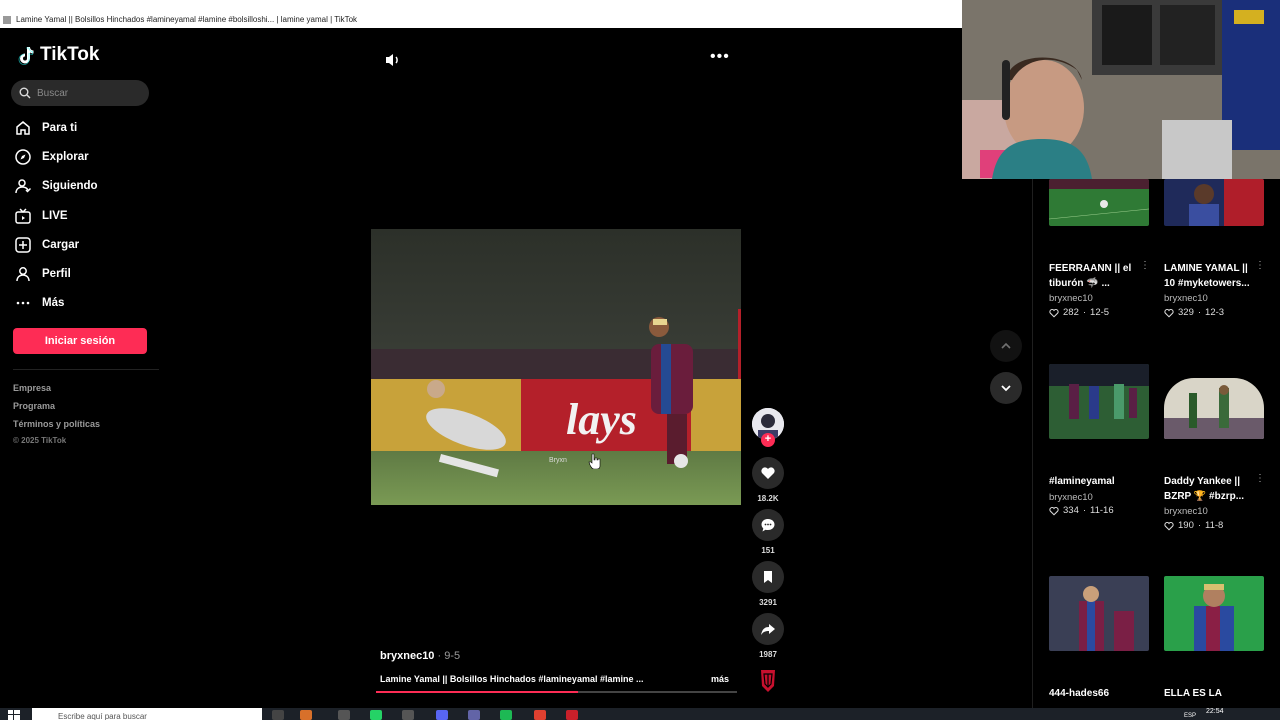 This screenshot has height=720, width=1280. I want to click on live-tv-icon, so click(23, 216).